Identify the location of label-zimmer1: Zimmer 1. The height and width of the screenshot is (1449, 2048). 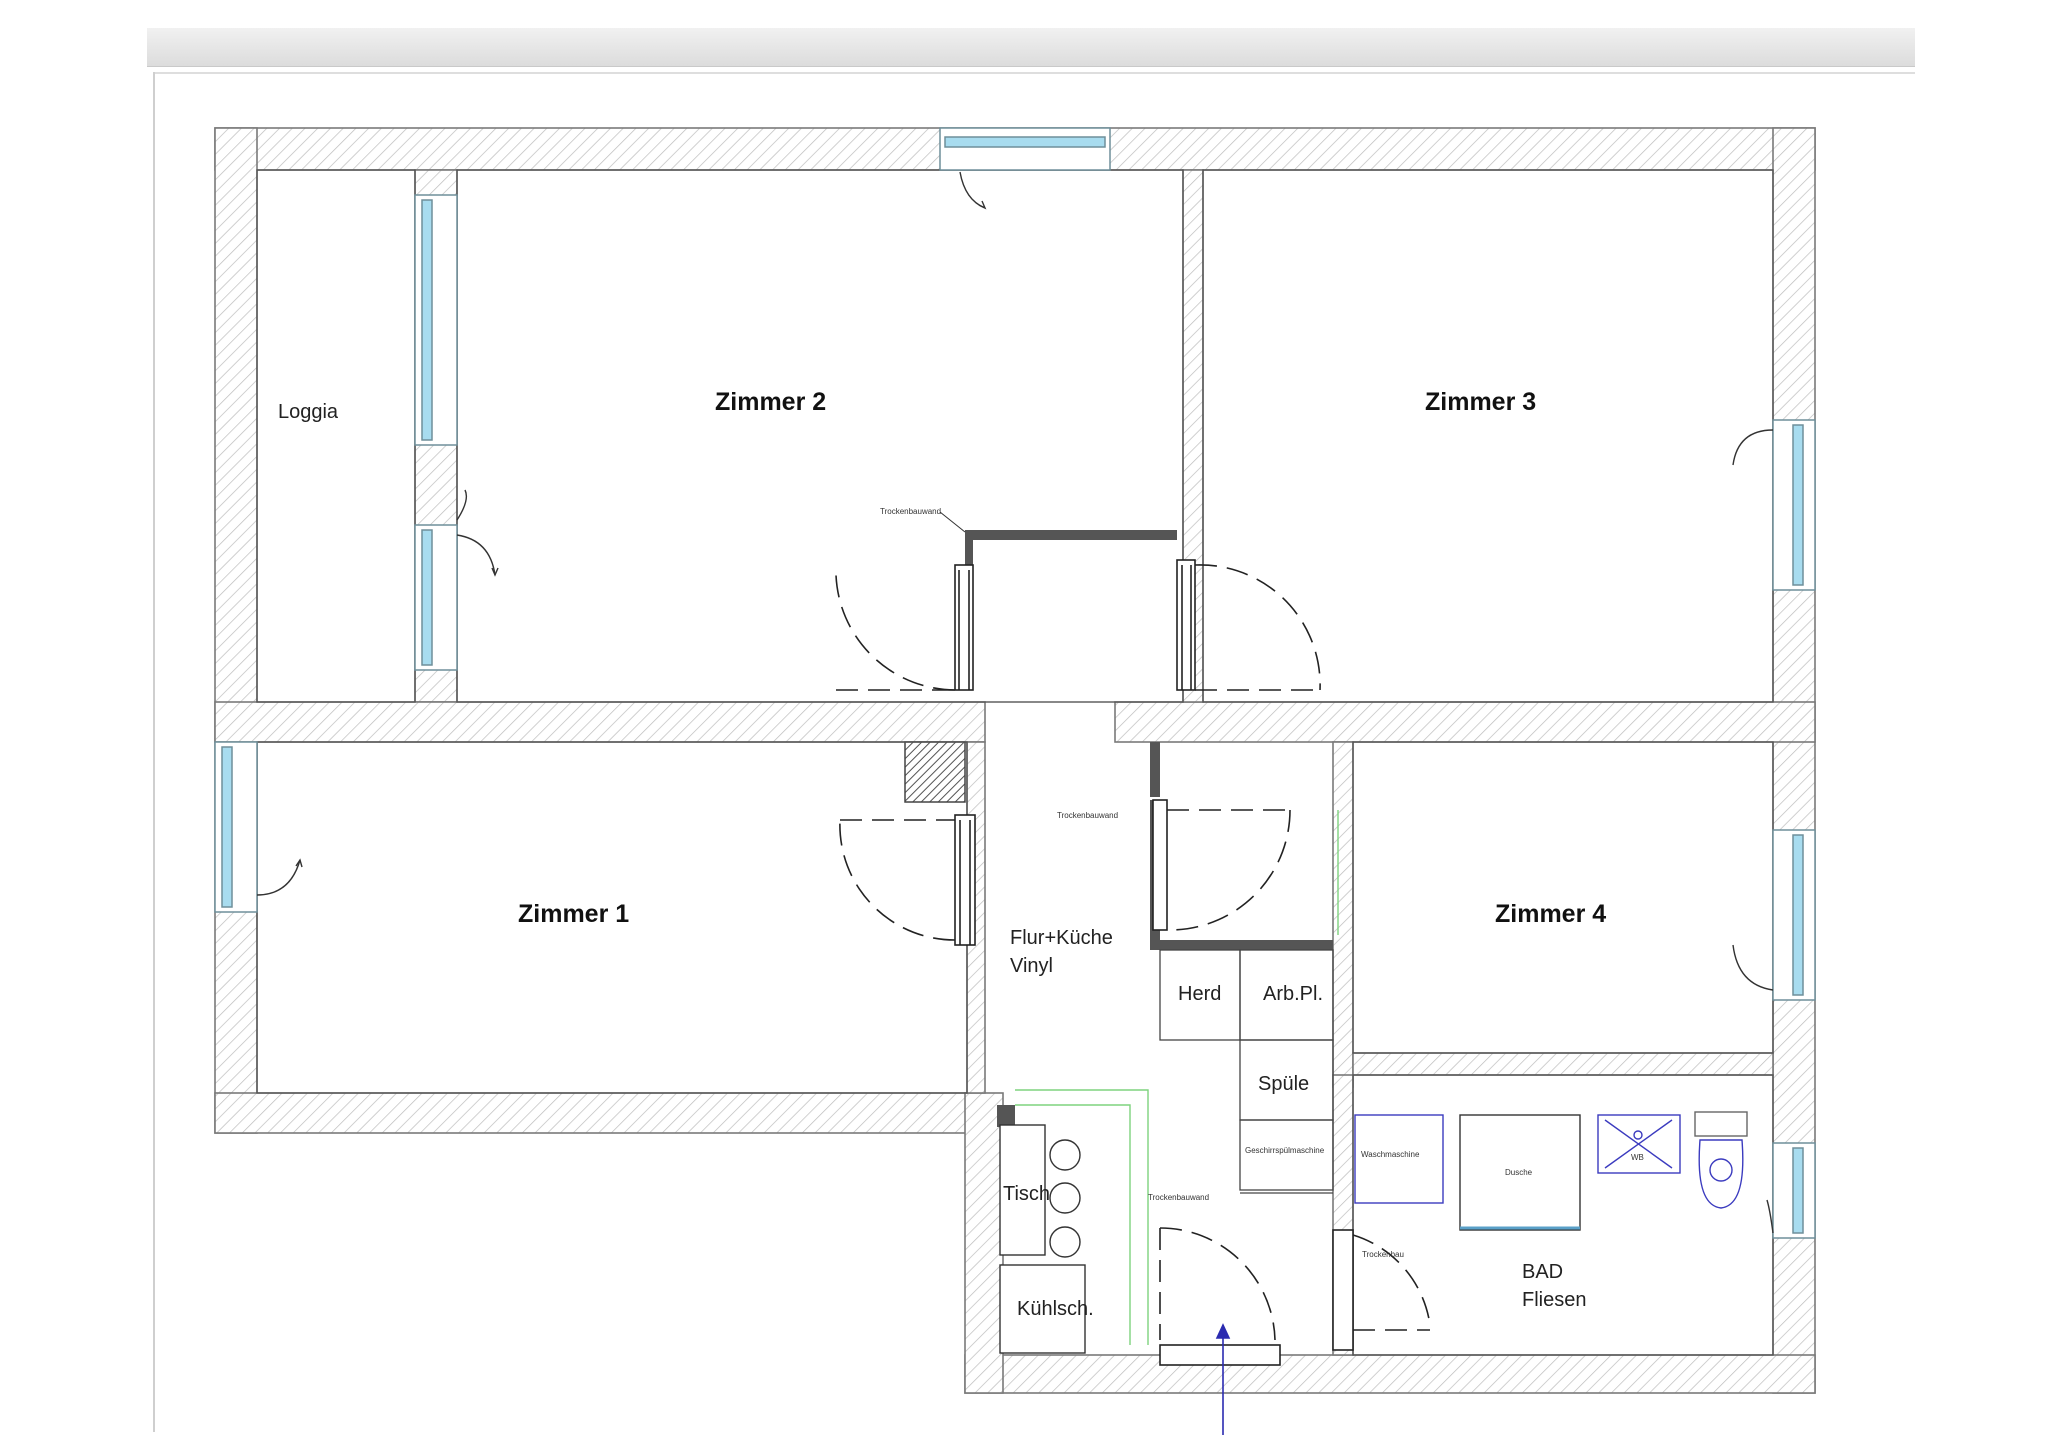
(573, 914).